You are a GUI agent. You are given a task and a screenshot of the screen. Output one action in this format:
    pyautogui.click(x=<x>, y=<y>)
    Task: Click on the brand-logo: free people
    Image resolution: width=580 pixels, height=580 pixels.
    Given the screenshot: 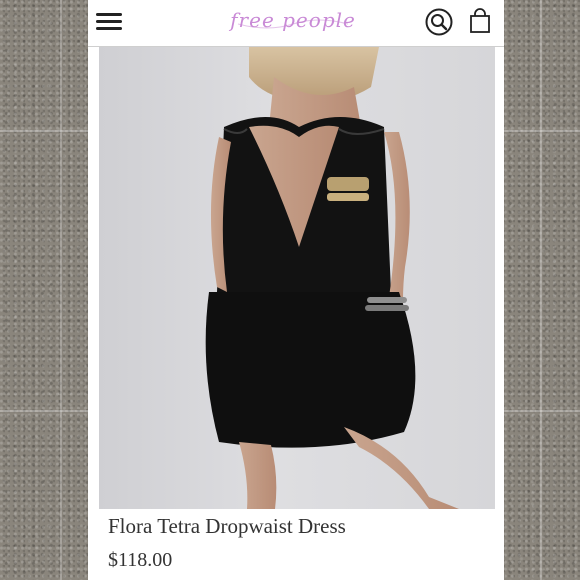 What is the action you would take?
    pyautogui.click(x=293, y=20)
    